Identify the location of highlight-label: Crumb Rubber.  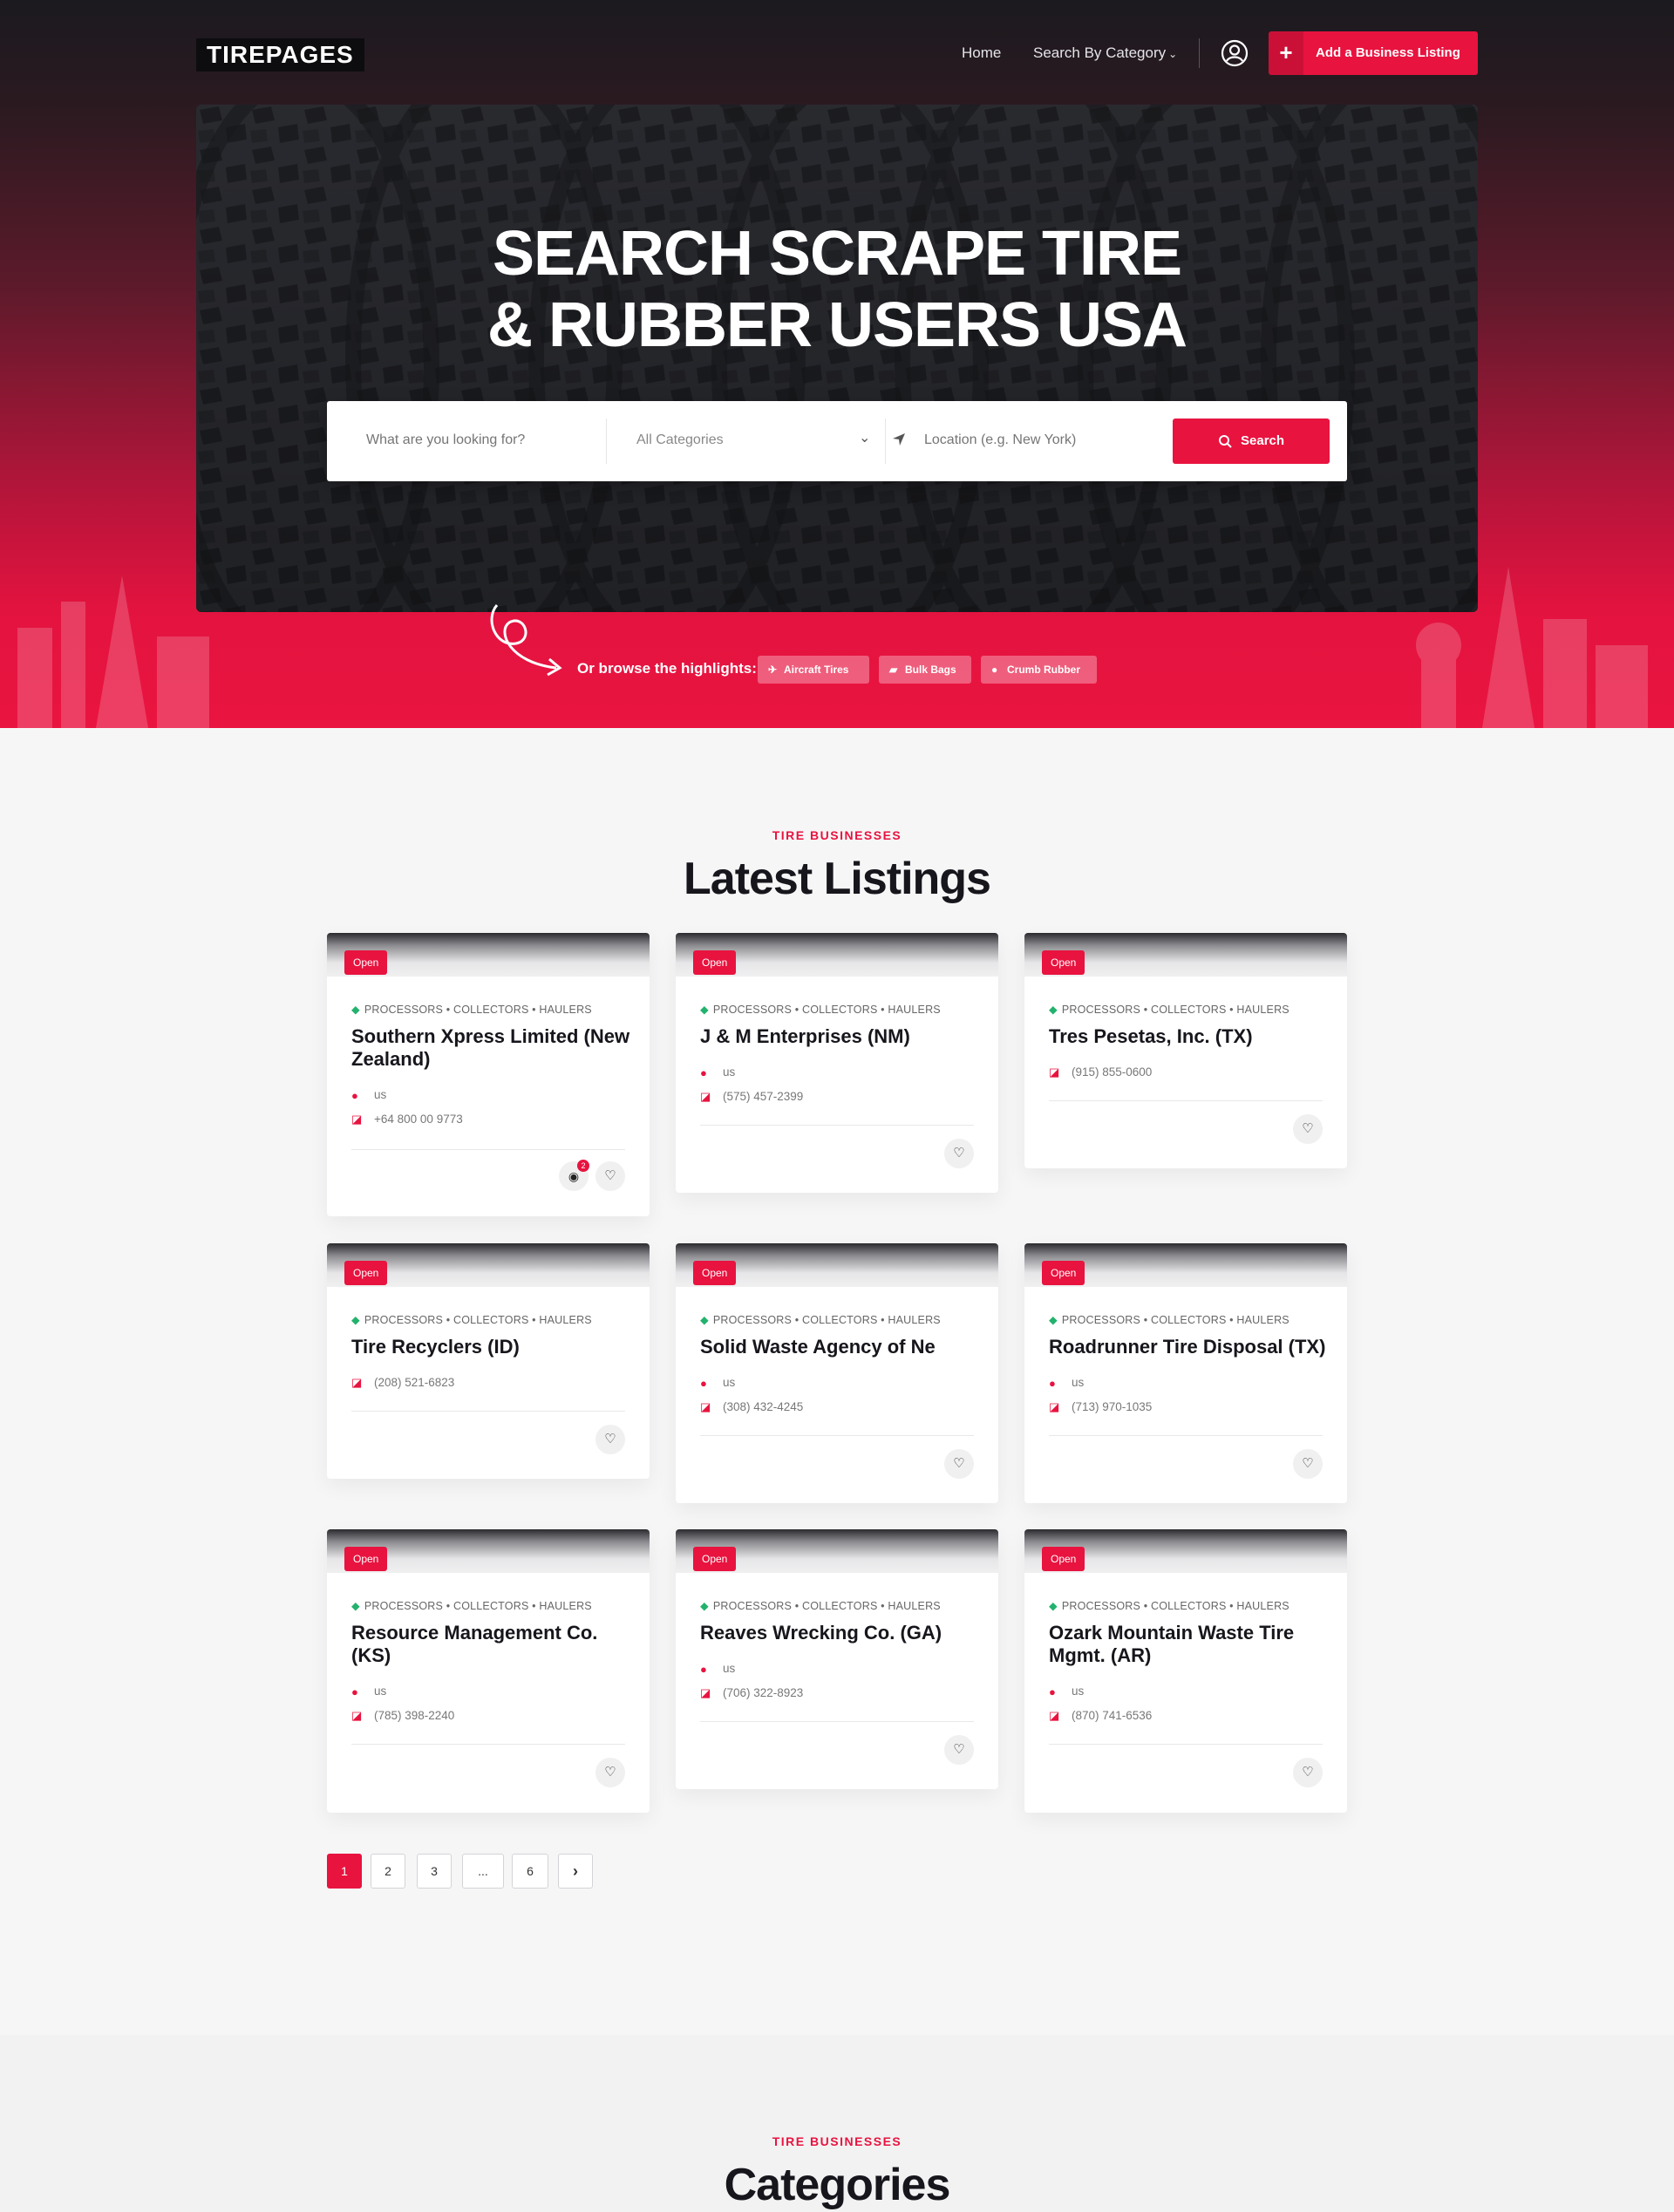
(1043, 670).